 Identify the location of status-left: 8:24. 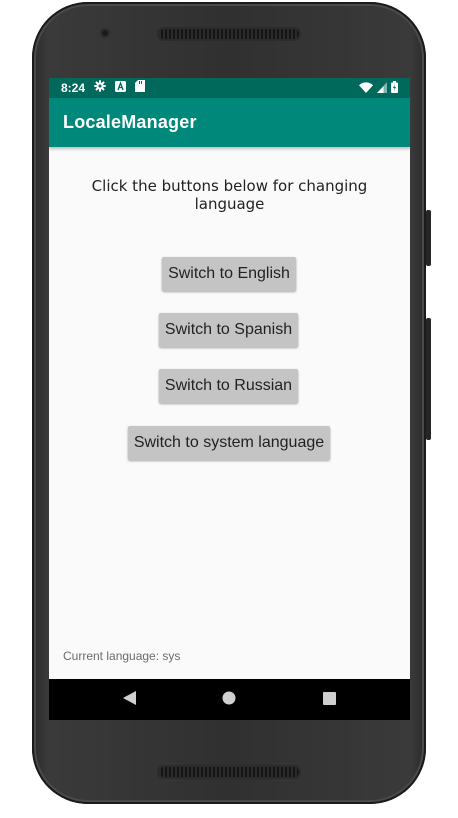
(103, 87).